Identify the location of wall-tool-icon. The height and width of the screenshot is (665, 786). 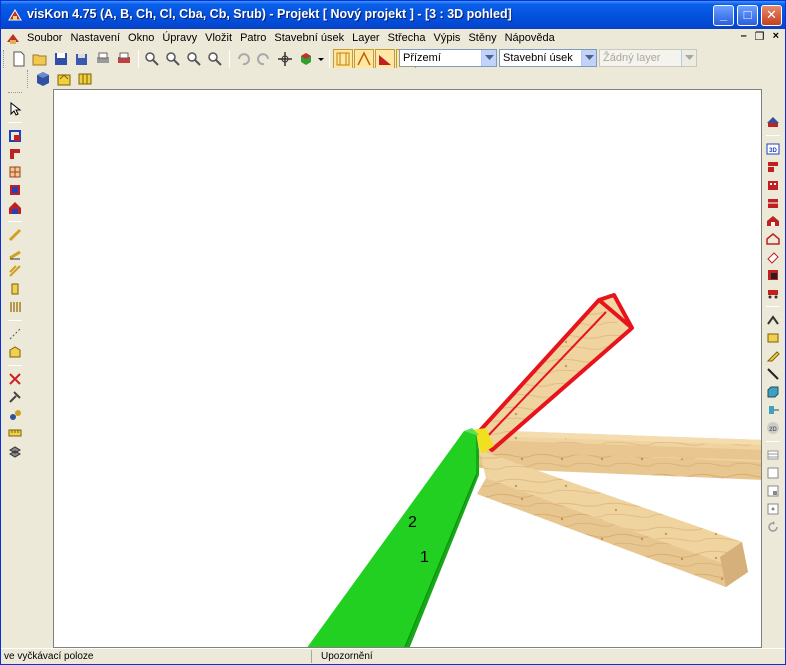
(385, 59).